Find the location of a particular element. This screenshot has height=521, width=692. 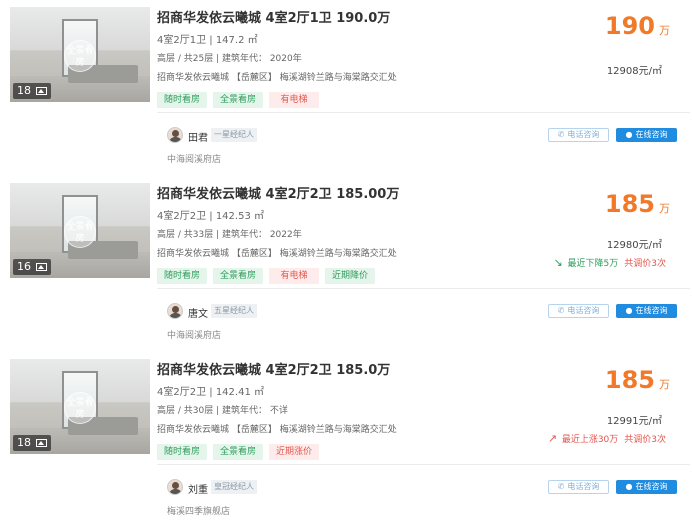

price-trend: ↘ 最近下降5万 共调价3次 is located at coordinates (610, 262).